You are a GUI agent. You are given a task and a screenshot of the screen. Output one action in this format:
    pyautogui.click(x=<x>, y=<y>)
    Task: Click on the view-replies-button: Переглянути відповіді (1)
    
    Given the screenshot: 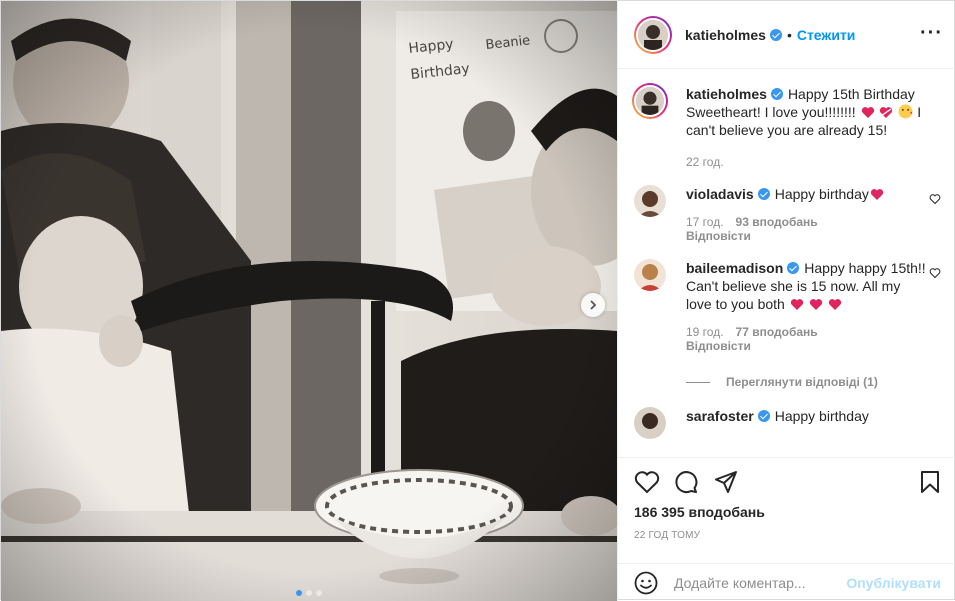 What is the action you would take?
    pyautogui.click(x=813, y=382)
    